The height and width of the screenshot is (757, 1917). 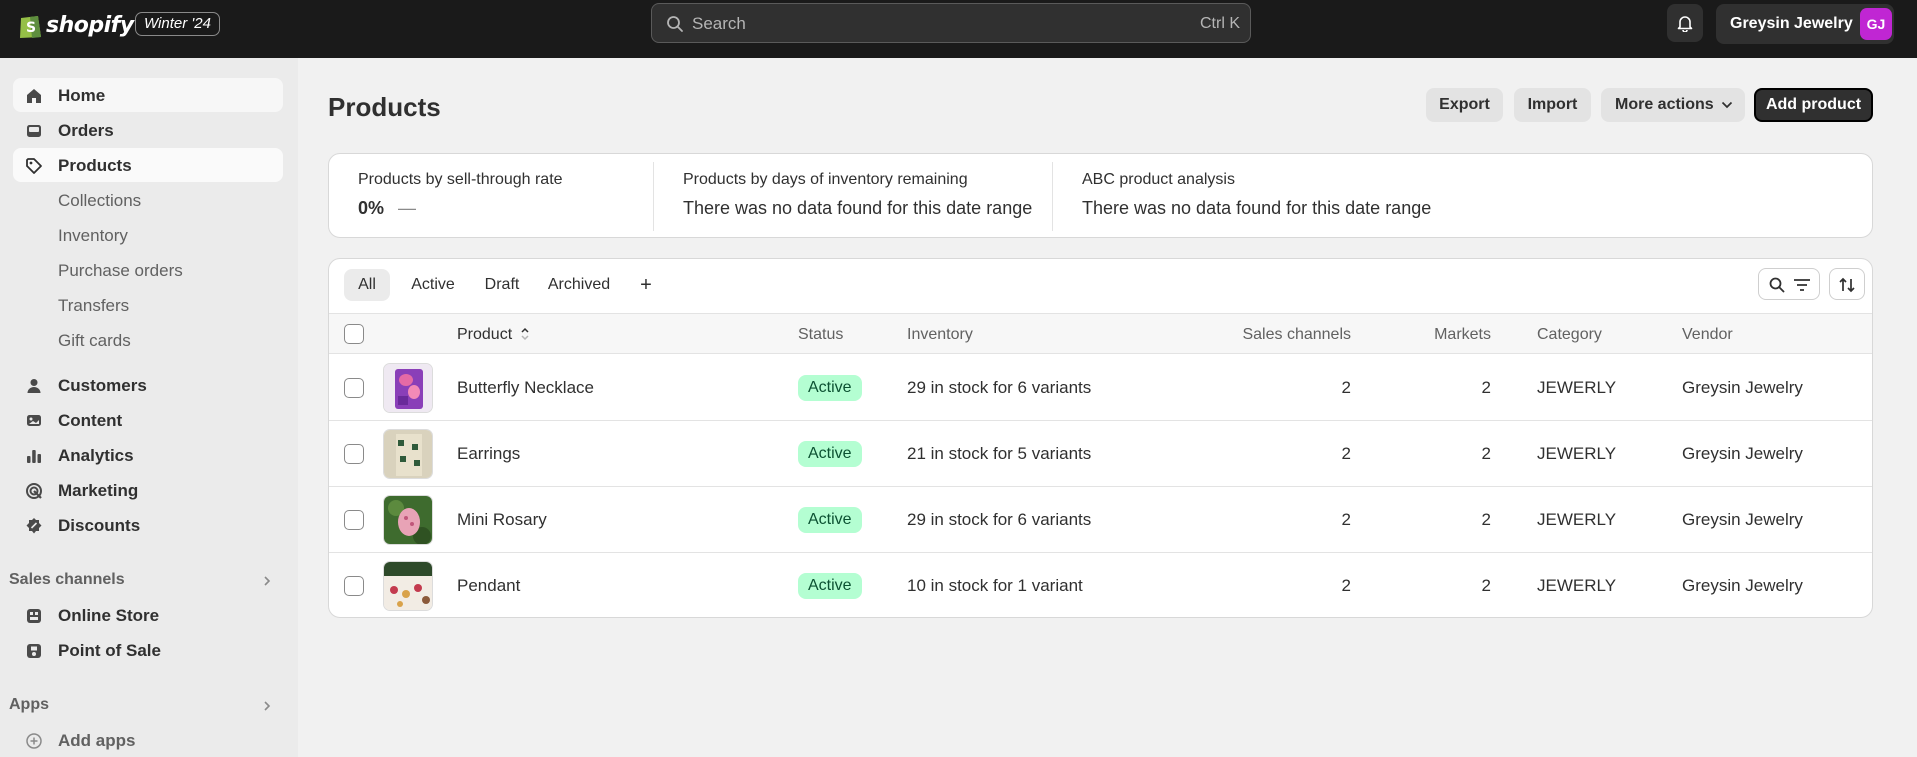 What do you see at coordinates (354, 334) in the screenshot?
I see `select-all-checkbox` at bounding box center [354, 334].